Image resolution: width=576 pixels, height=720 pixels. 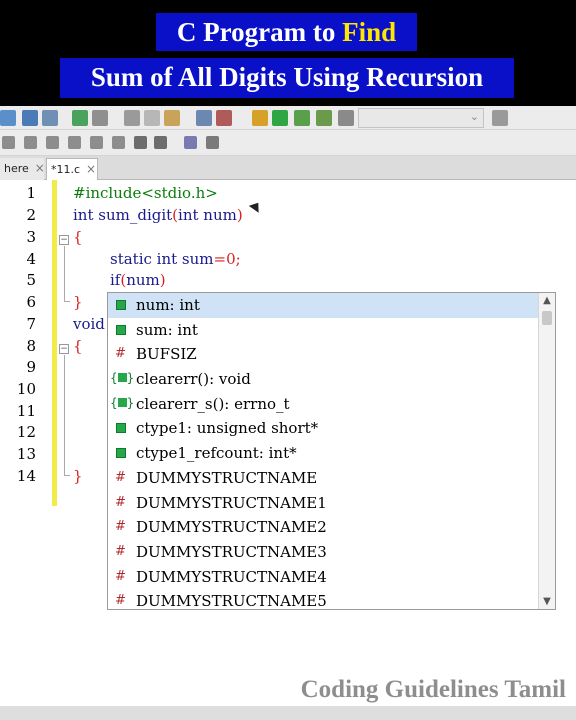 What do you see at coordinates (30, 142) in the screenshot?
I see `uncomment-icon` at bounding box center [30, 142].